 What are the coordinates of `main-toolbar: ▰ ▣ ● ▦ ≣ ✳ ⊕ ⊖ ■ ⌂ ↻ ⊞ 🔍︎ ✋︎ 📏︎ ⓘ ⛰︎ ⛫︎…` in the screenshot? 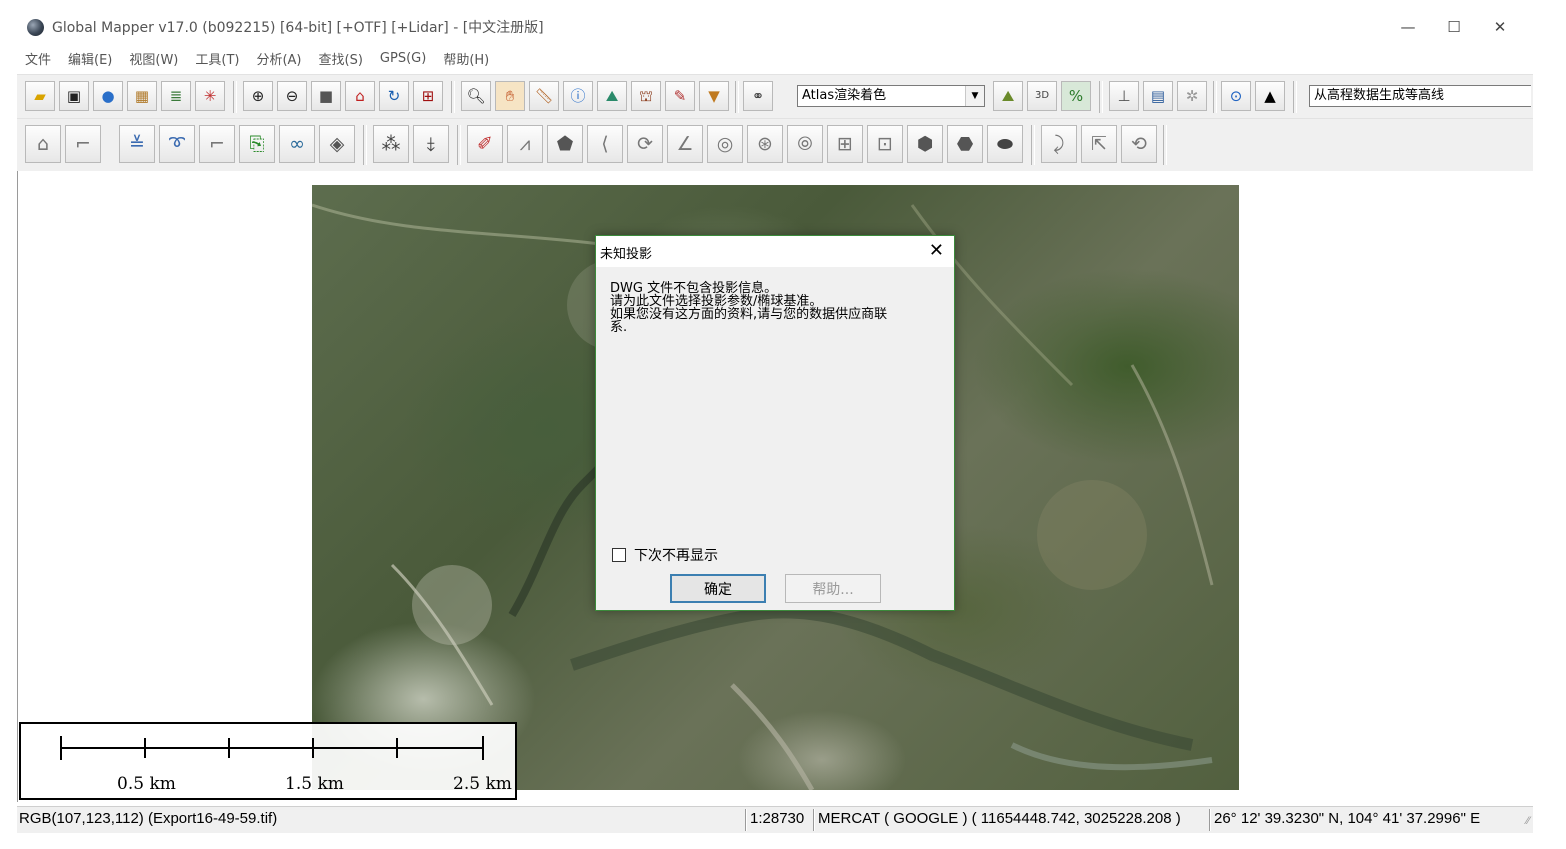 It's located at (775, 96).